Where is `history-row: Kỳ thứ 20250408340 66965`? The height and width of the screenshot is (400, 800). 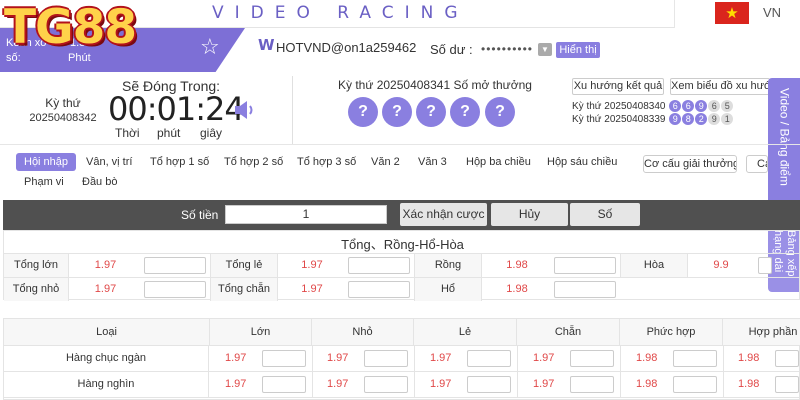
history-row: Kỳ thứ 20250408340 66965 is located at coordinates (653, 106).